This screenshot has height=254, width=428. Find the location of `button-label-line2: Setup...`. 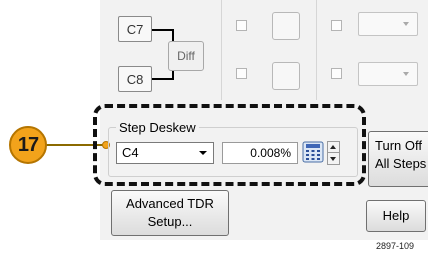

button-label-line2: Setup... is located at coordinates (170, 221).